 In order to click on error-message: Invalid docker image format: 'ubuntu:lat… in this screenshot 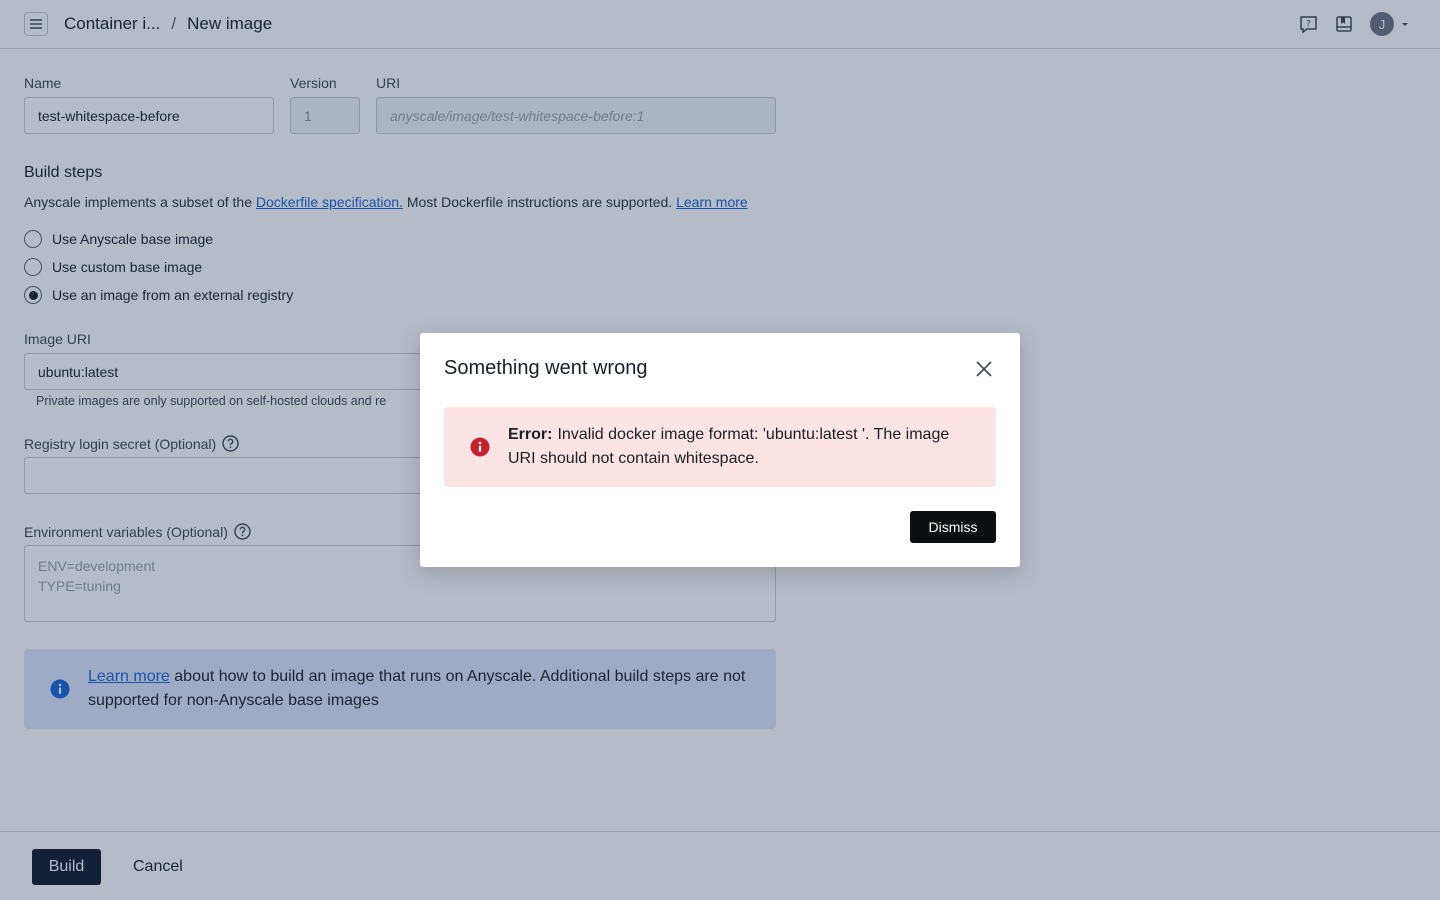, I will do `click(729, 446)`.